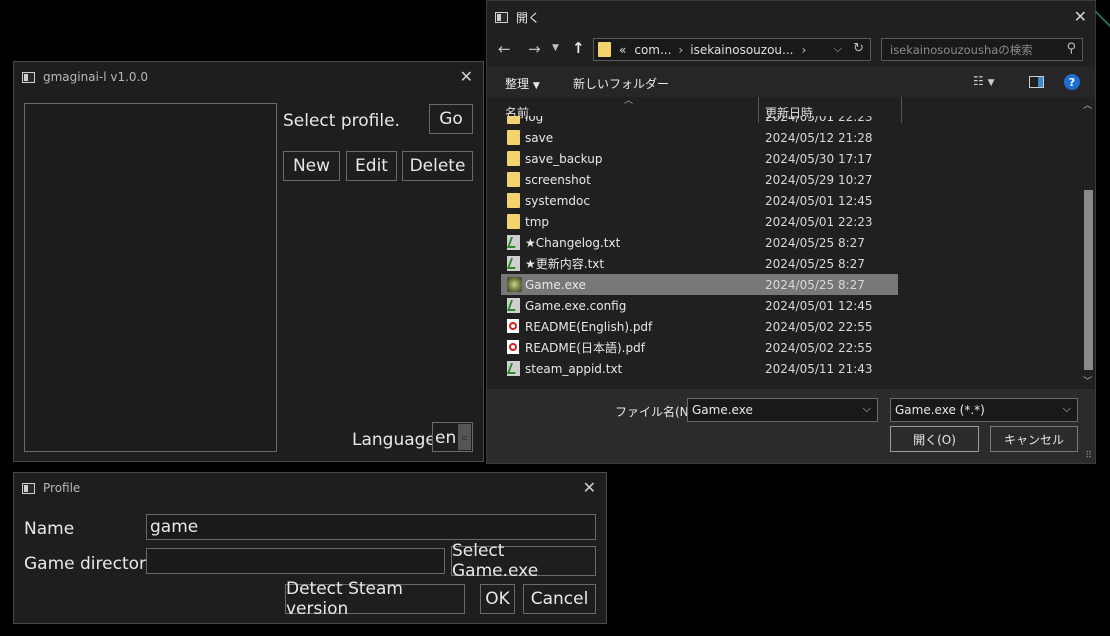  Describe the element at coordinates (1088, 456) in the screenshot. I see `resize-grip-icon: ⠿` at that location.